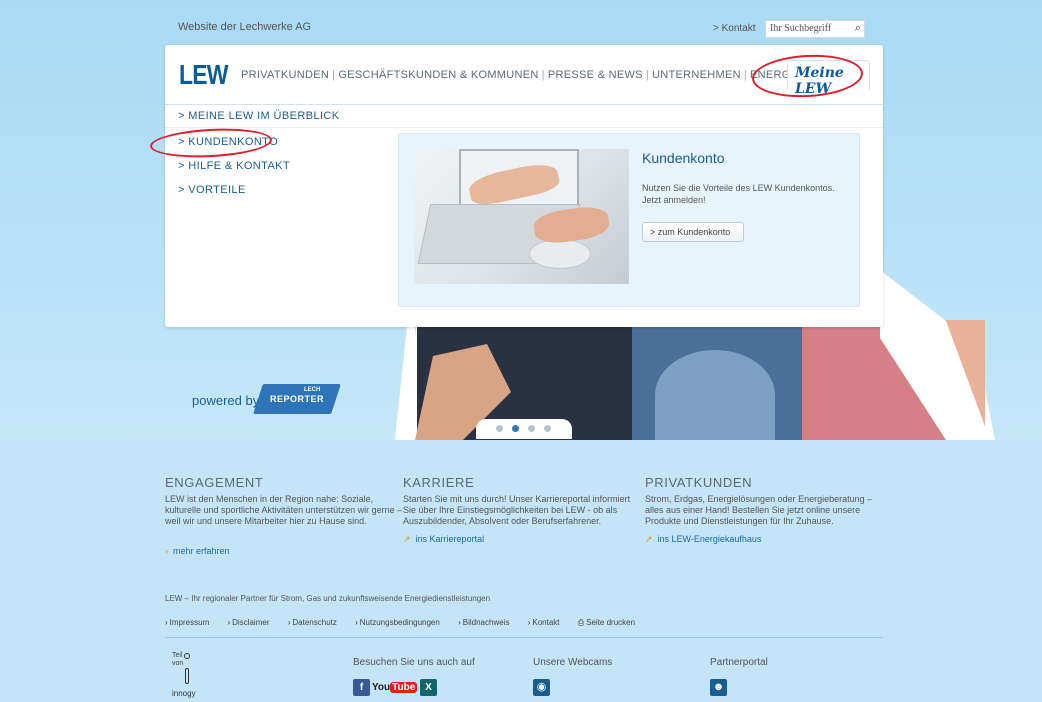 The width and height of the screenshot is (1042, 702). I want to click on datenschutz-link: › Datenschutz, so click(316, 622).